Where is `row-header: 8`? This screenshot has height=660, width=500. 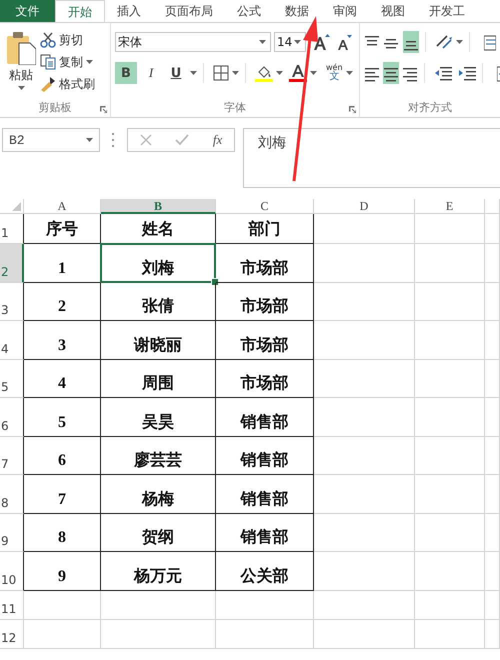 row-header: 8 is located at coordinates (5, 503).